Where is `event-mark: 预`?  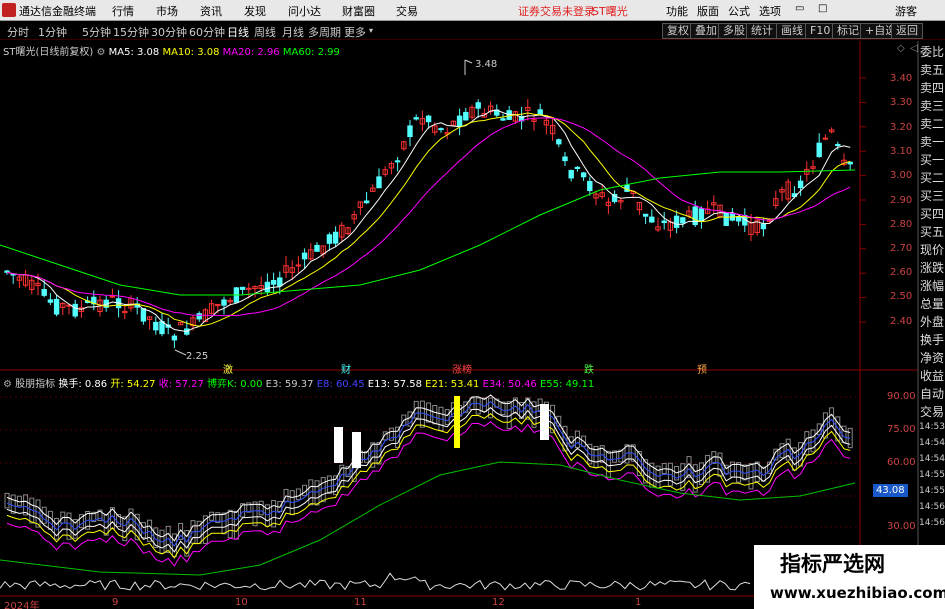
event-mark: 预 is located at coordinates (702, 368).